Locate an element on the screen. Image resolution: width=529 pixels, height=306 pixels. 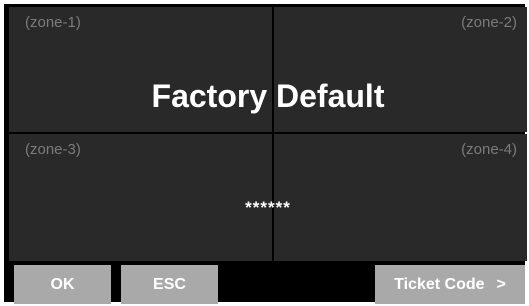
ticket-code-button-label: Ticket Code is located at coordinates (439, 284).